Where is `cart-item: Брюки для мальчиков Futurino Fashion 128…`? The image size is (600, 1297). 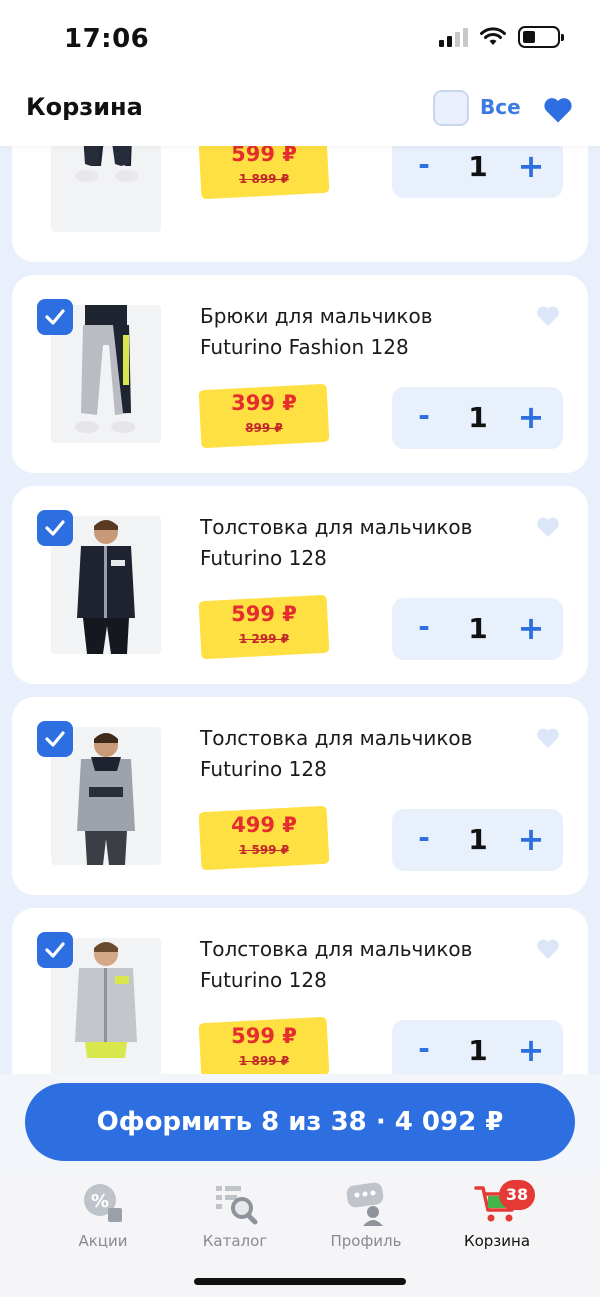
cart-item: Брюки для мальчиков Futurino Fashion 128… is located at coordinates (300, 374).